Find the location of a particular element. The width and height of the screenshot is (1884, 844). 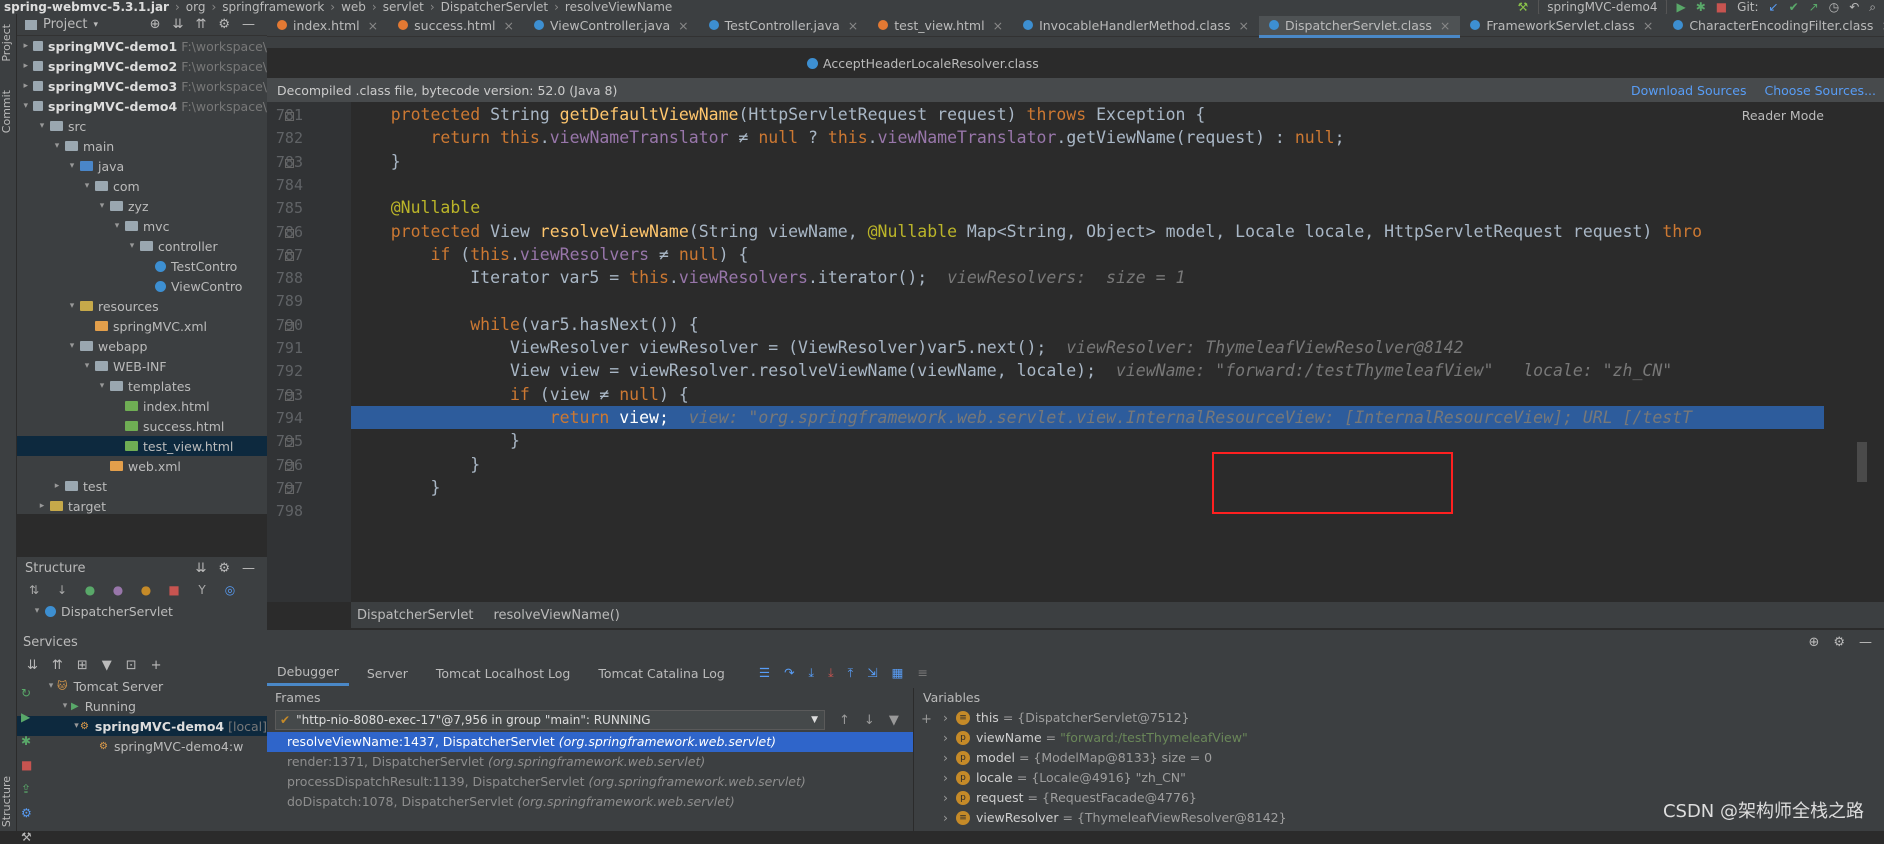

tree-item: ▾java is located at coordinates (142, 166).